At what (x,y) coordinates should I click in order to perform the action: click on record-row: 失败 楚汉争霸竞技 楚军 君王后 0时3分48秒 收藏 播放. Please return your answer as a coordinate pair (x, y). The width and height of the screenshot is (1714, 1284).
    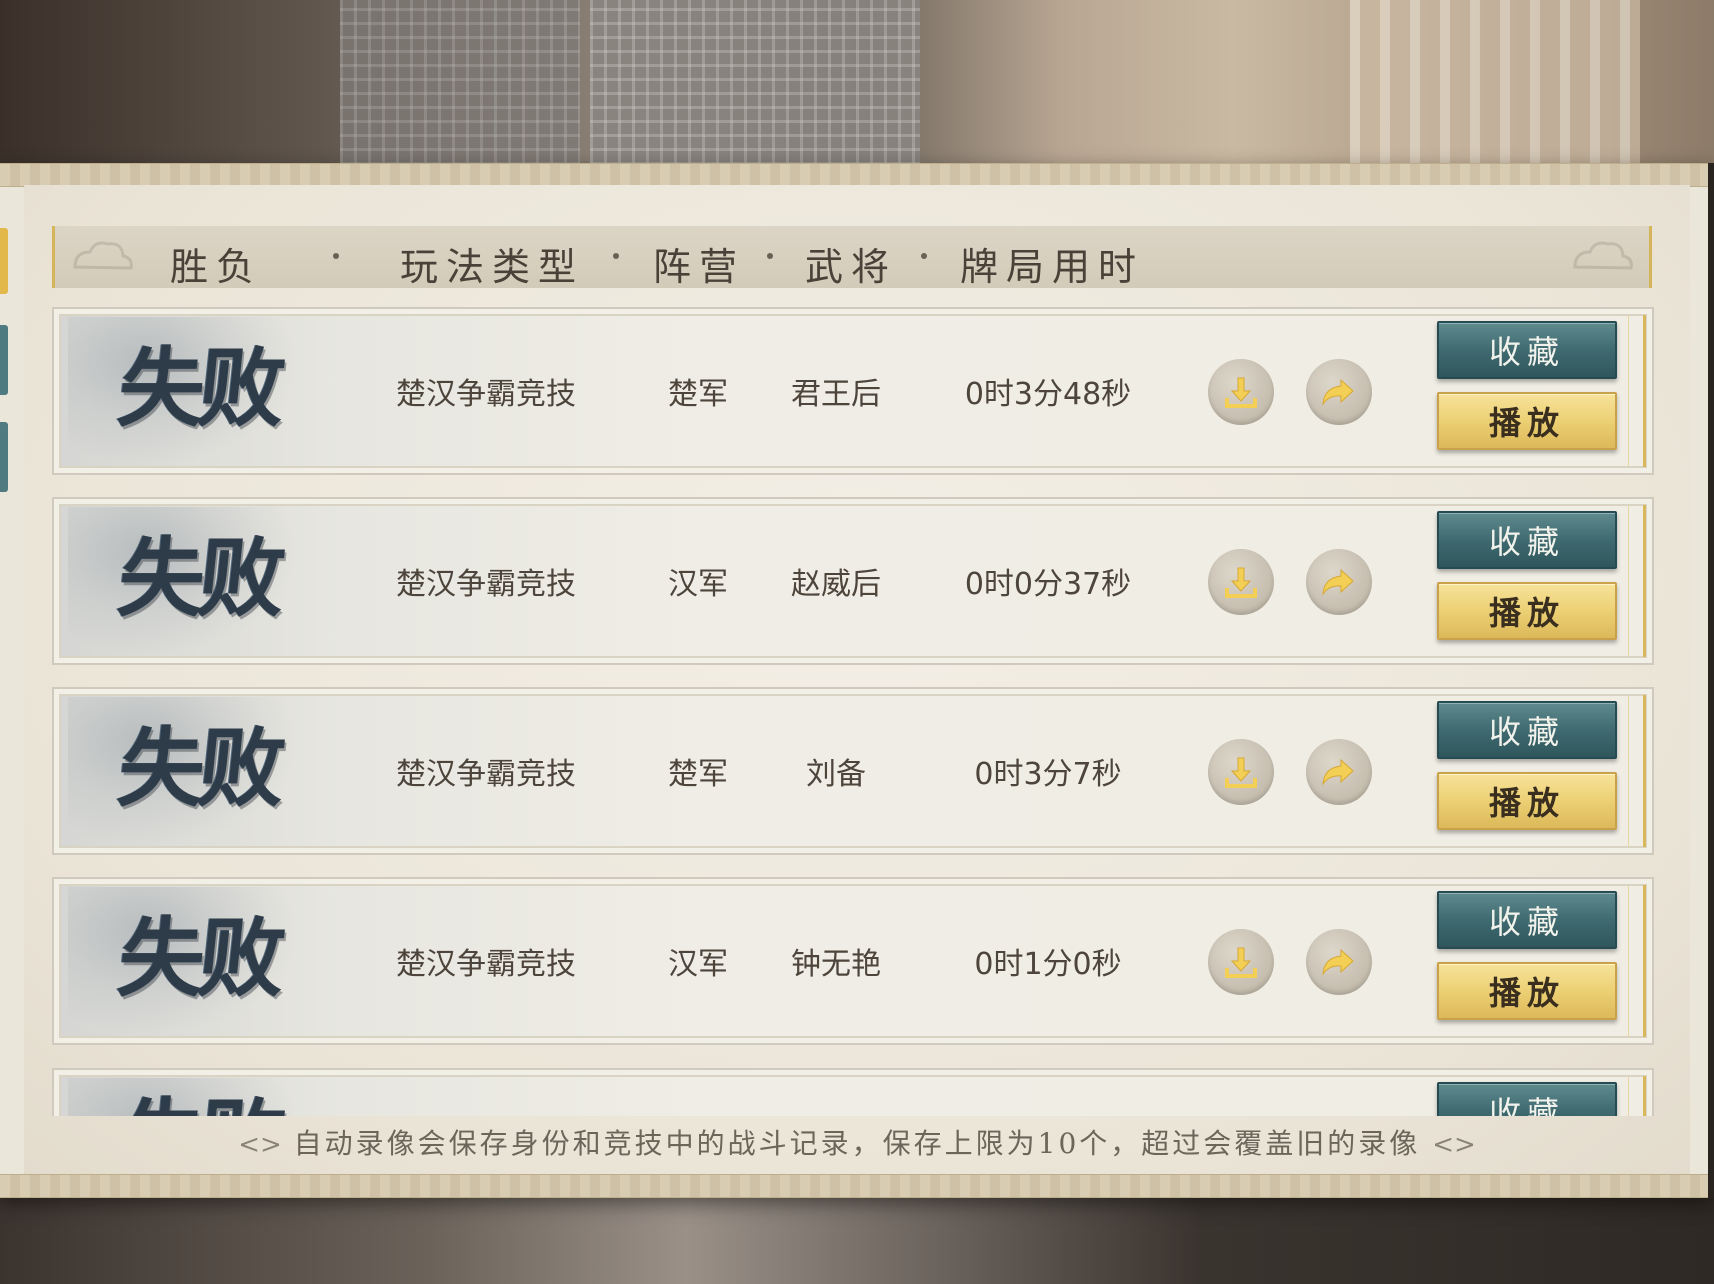
    Looking at the image, I should click on (853, 391).